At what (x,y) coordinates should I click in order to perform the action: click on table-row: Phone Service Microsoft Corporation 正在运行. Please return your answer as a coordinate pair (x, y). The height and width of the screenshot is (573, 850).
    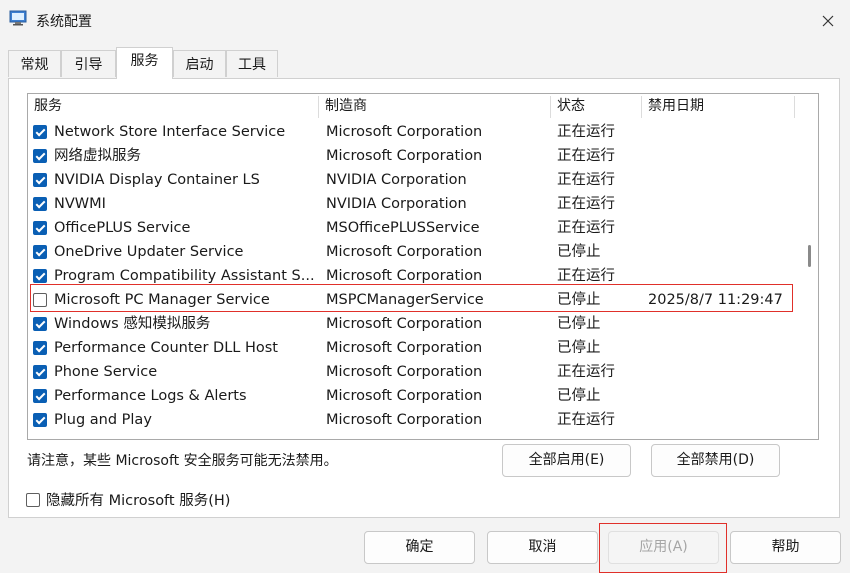
    Looking at the image, I should click on (413, 372).